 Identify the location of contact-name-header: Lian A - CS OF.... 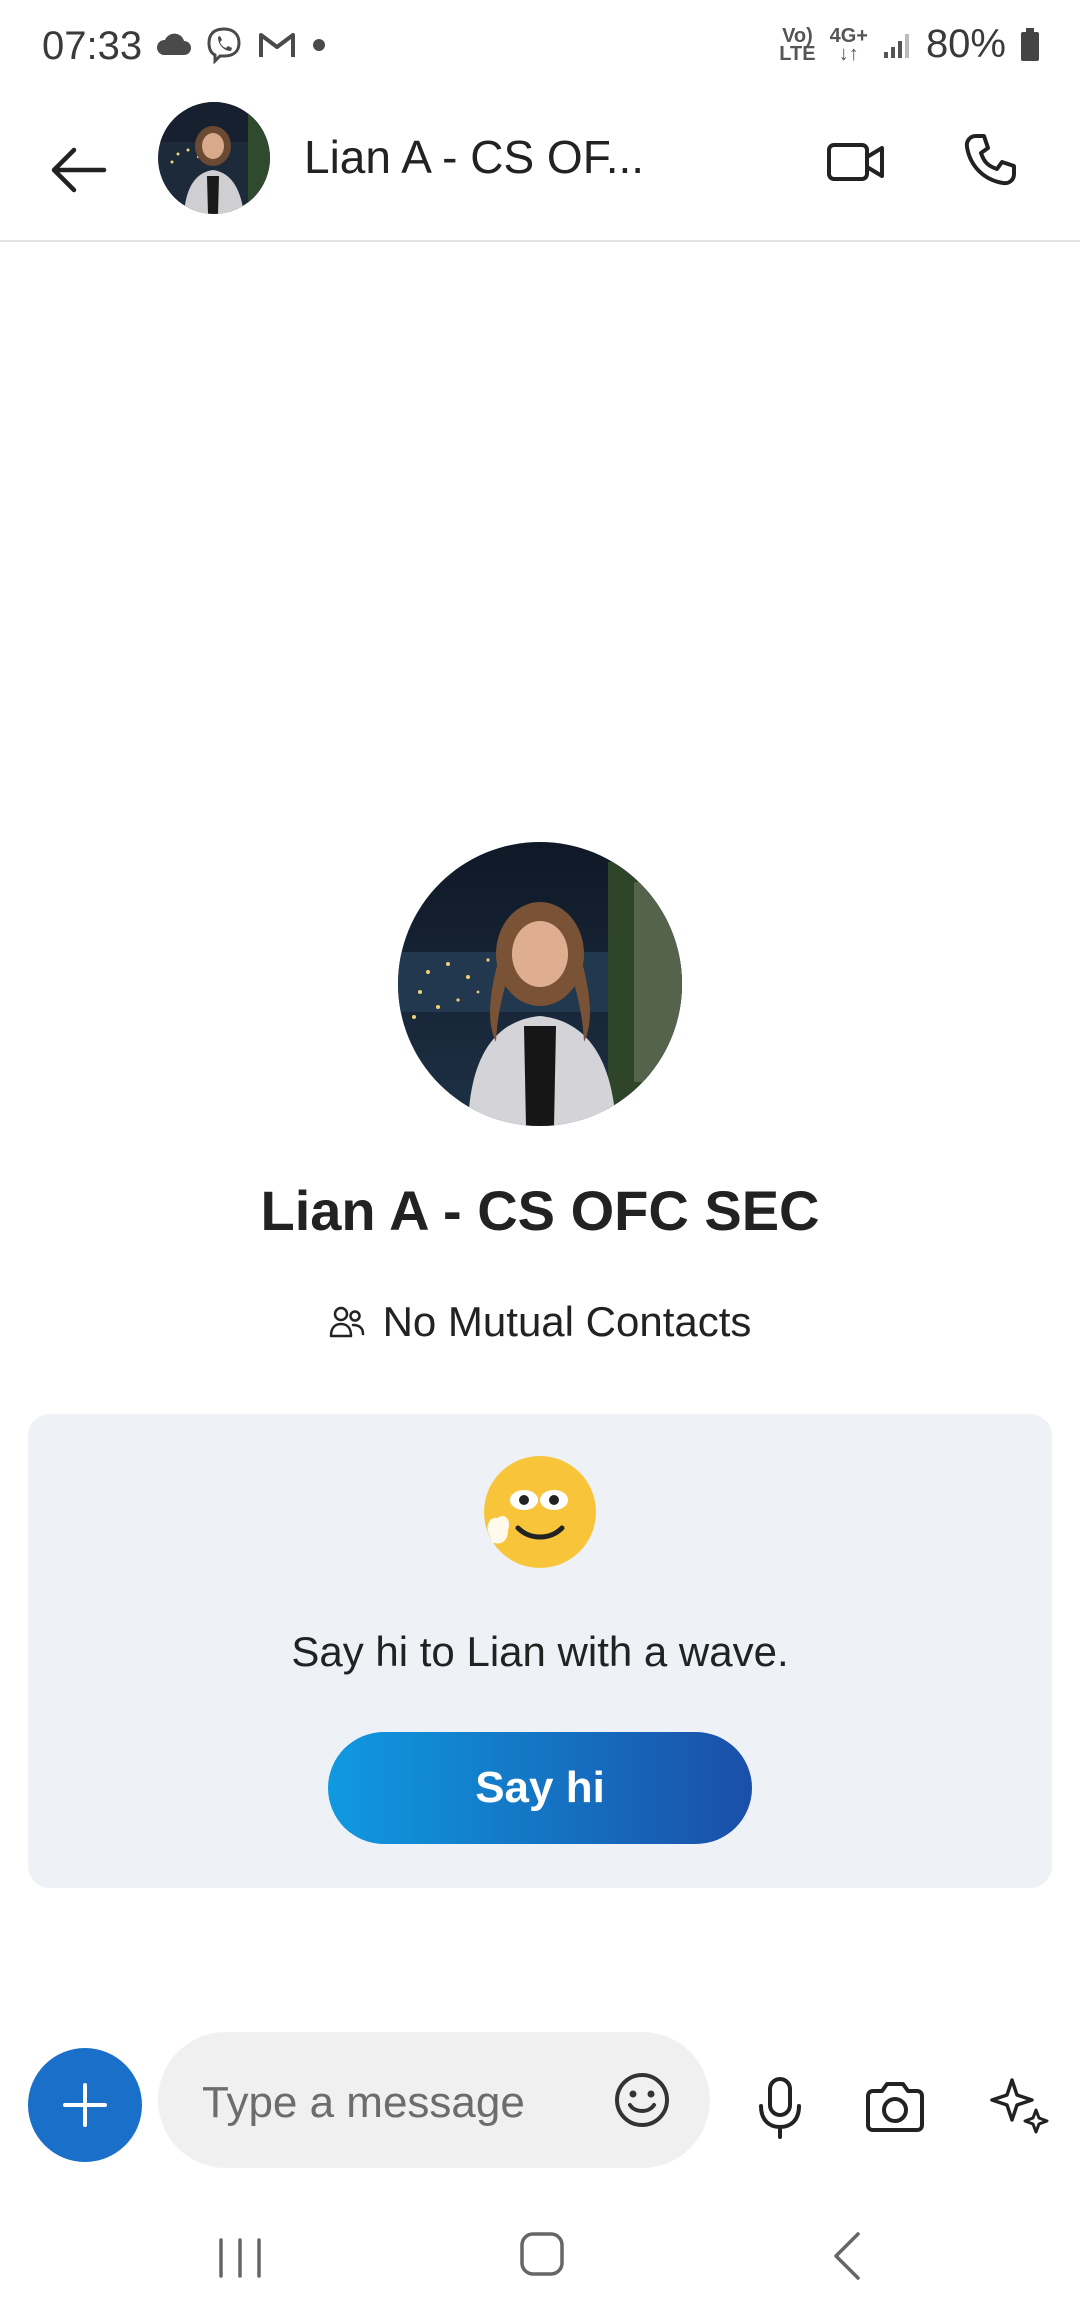
(474, 157).